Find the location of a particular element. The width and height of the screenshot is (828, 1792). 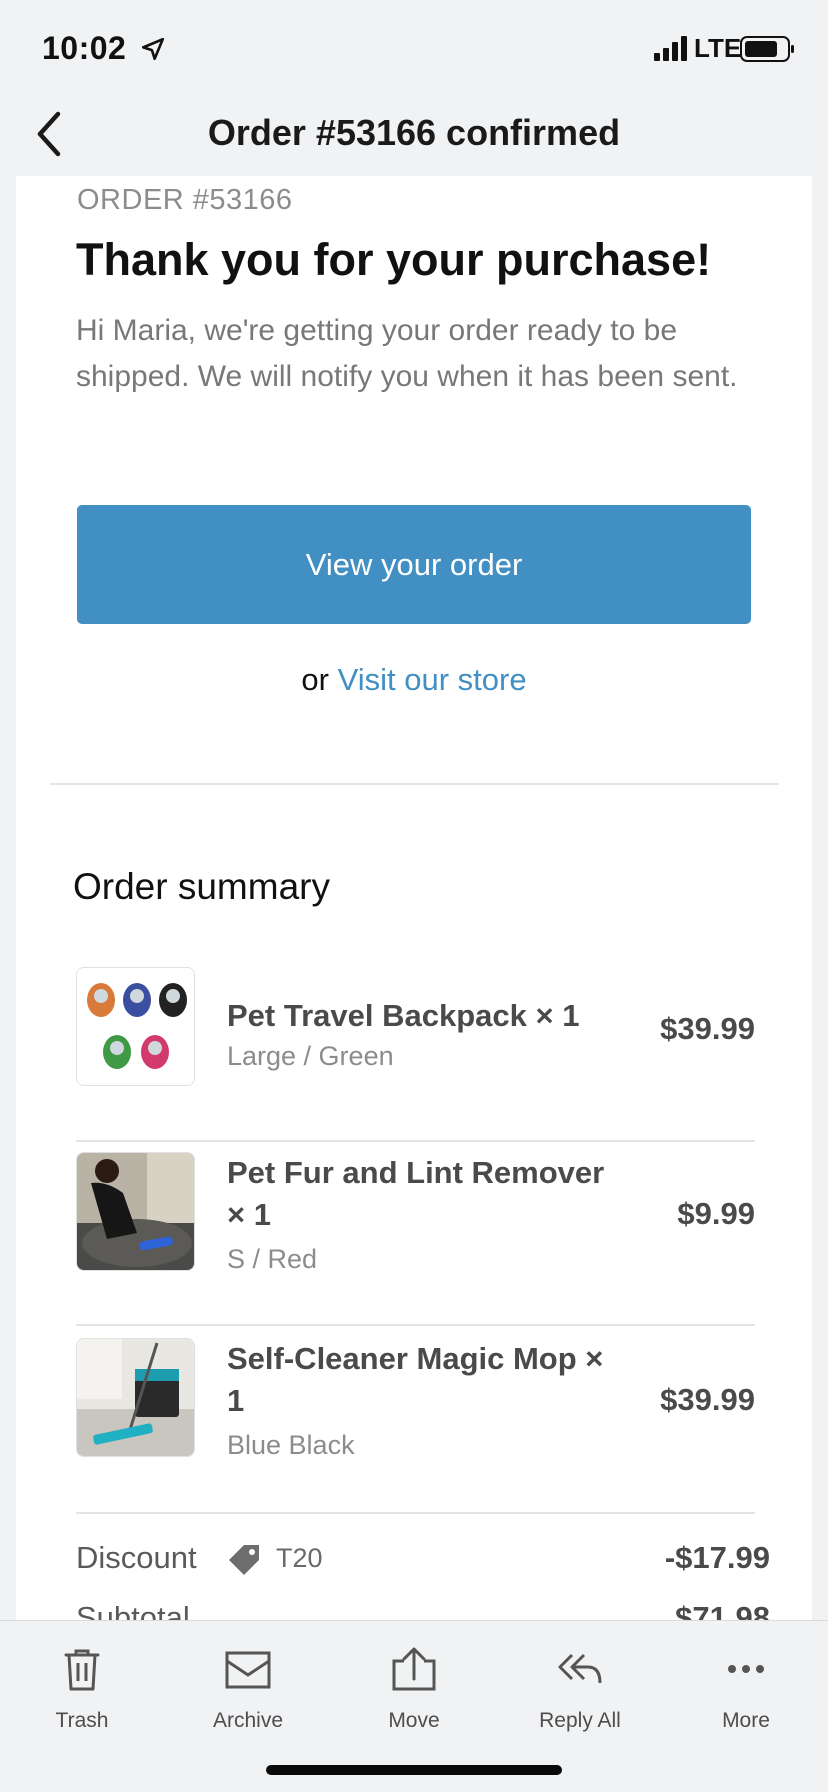

or-text: or is located at coordinates (315, 679).